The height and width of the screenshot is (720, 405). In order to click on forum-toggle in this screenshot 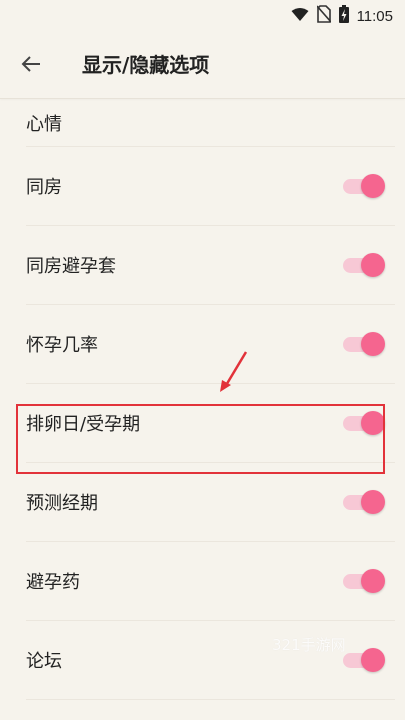, I will do `click(364, 660)`.